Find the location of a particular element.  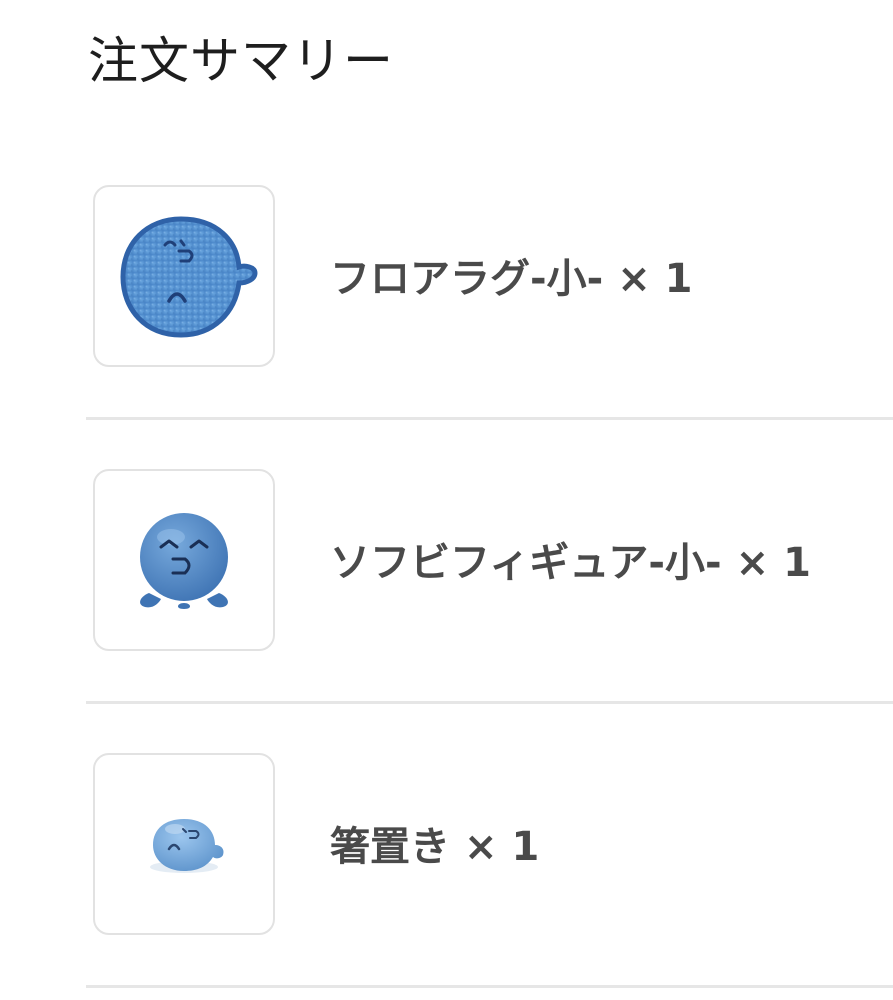

blue-chopstick-rest-image is located at coordinates (187, 846).